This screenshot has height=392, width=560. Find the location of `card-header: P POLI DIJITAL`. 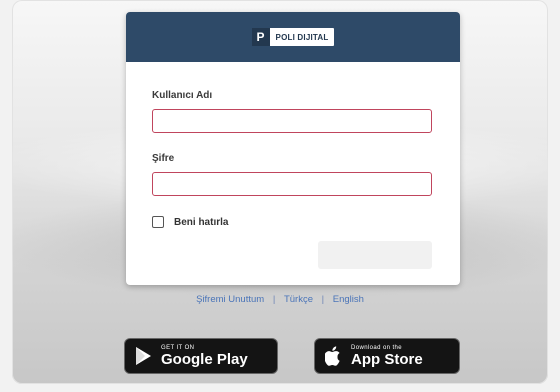

card-header: P POLI DIJITAL is located at coordinates (293, 37).